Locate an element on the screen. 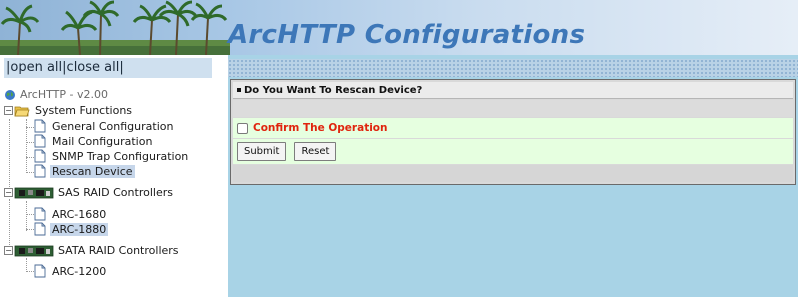 This screenshot has height=297, width=798. folder-open-icon is located at coordinates (22, 111).